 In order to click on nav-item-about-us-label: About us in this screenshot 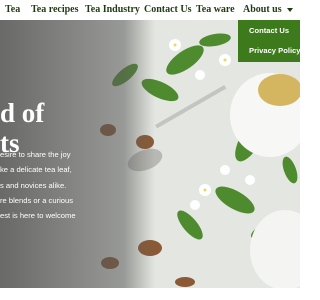, I will do `click(262, 9)`.